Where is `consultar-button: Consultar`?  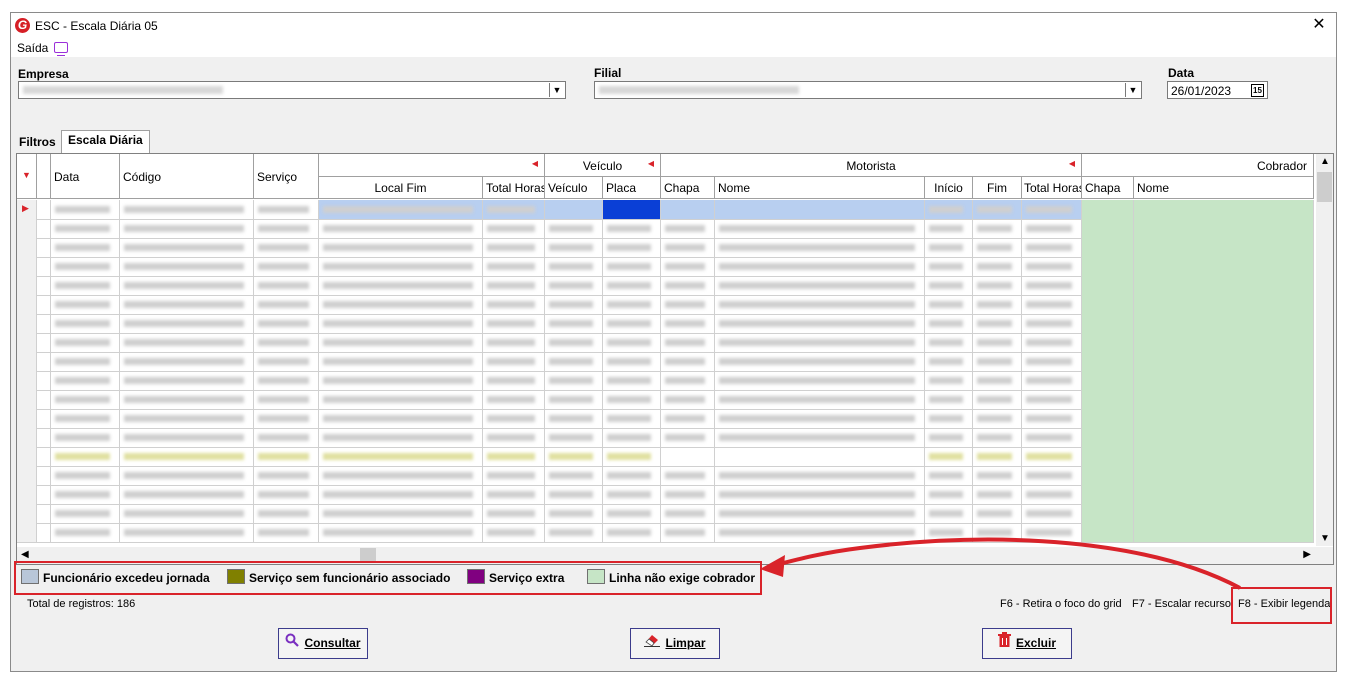
consultar-button: Consultar is located at coordinates (323, 643).